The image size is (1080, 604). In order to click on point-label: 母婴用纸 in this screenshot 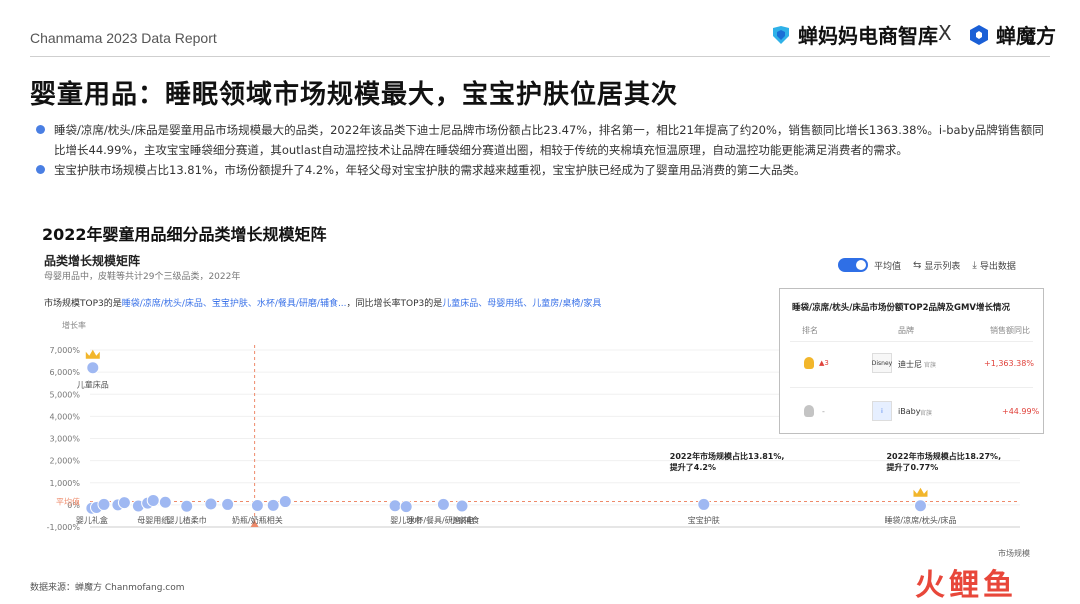, I will do `click(153, 520)`.